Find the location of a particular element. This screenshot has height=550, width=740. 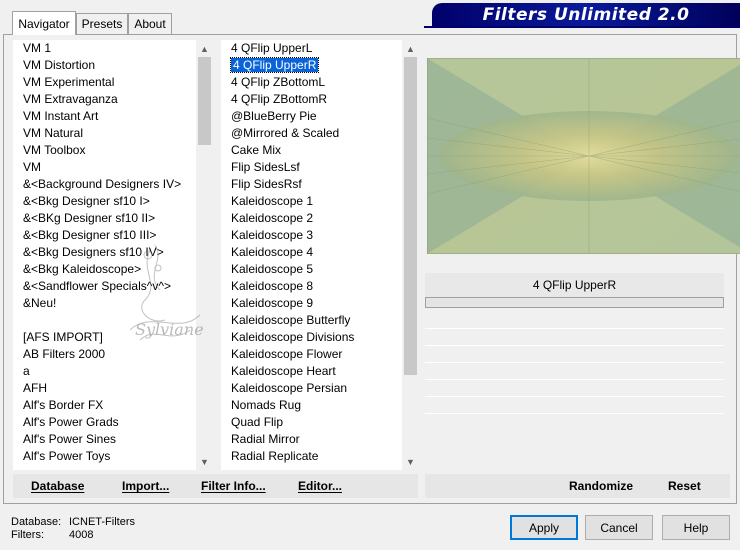

database-button: Database is located at coordinates (57, 486).